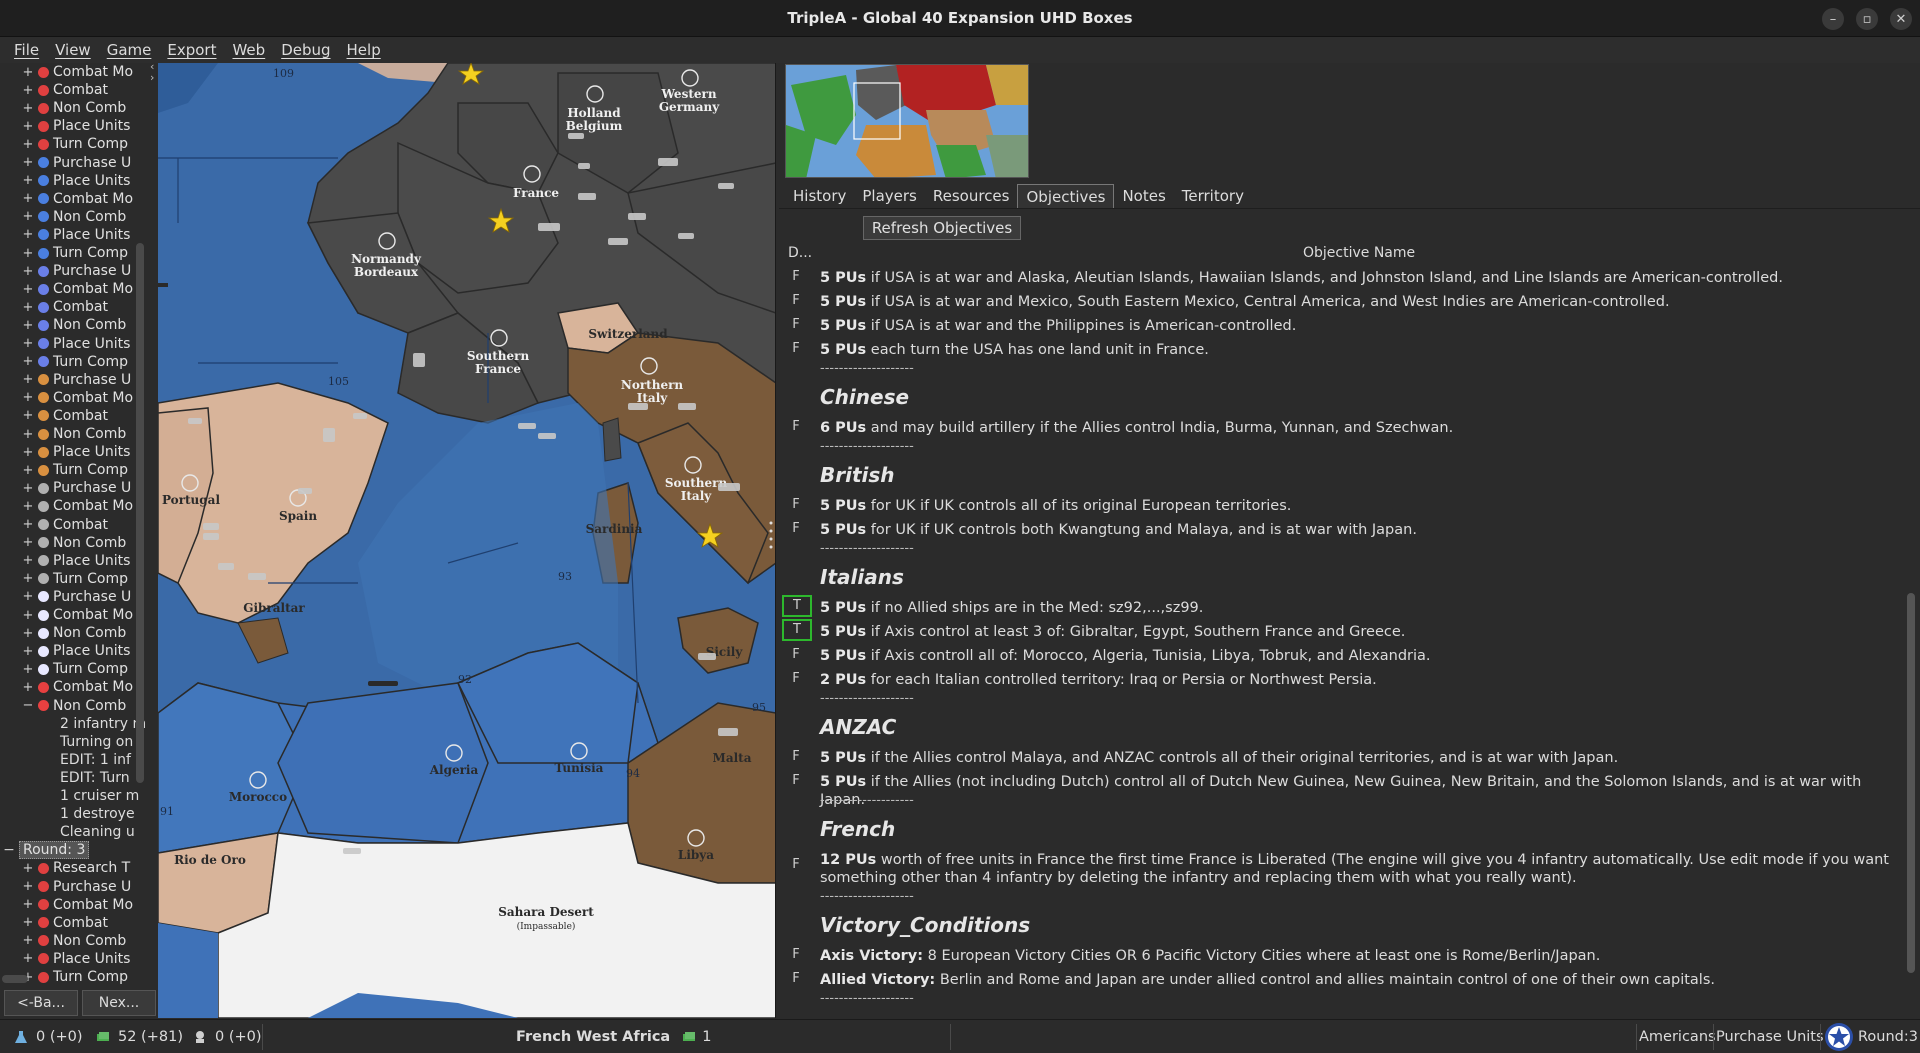  Describe the element at coordinates (75, 706) in the screenshot. I see `tree-step-item: − Non Comb` at that location.